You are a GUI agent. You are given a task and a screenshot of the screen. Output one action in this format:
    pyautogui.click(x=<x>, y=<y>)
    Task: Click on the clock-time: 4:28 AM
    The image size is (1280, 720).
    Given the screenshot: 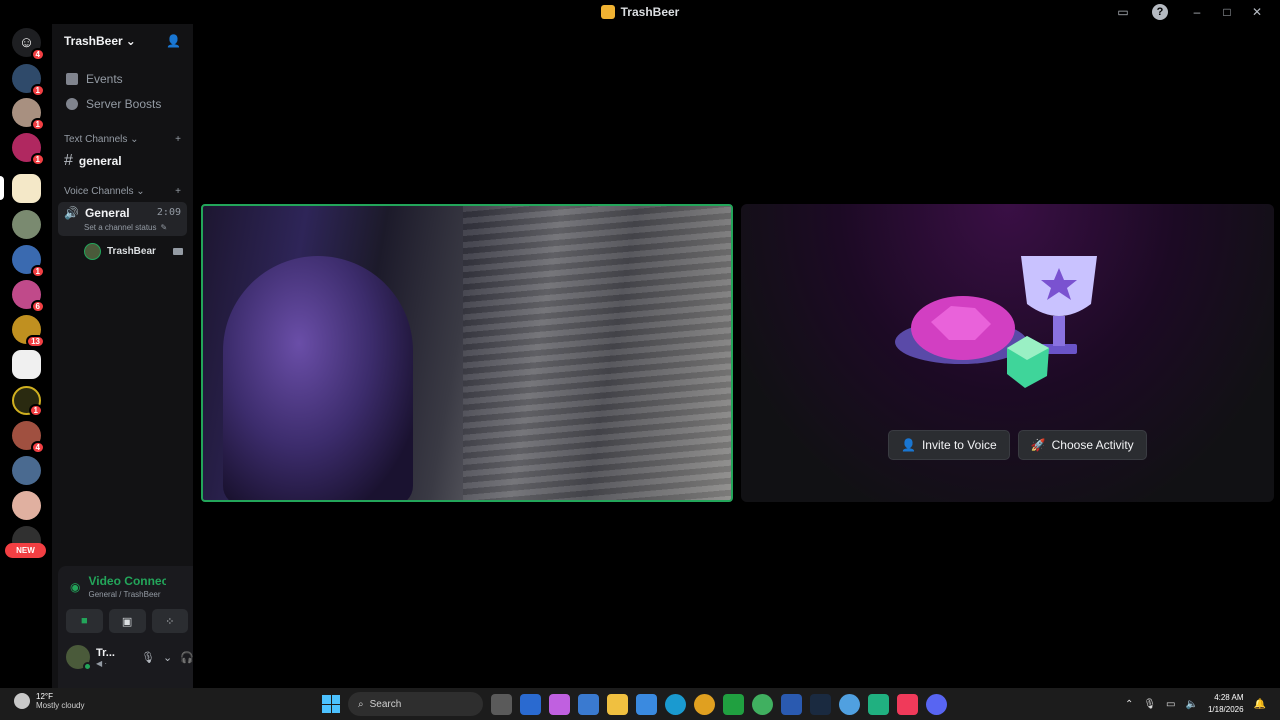 What is the action you would take?
    pyautogui.click(x=1229, y=697)
    